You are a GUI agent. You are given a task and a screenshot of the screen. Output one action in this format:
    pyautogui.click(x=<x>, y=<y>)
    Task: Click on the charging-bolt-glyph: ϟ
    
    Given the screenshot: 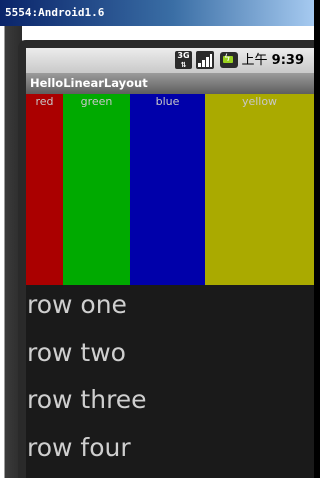 What is the action you would take?
    pyautogui.click(x=227, y=58)
    